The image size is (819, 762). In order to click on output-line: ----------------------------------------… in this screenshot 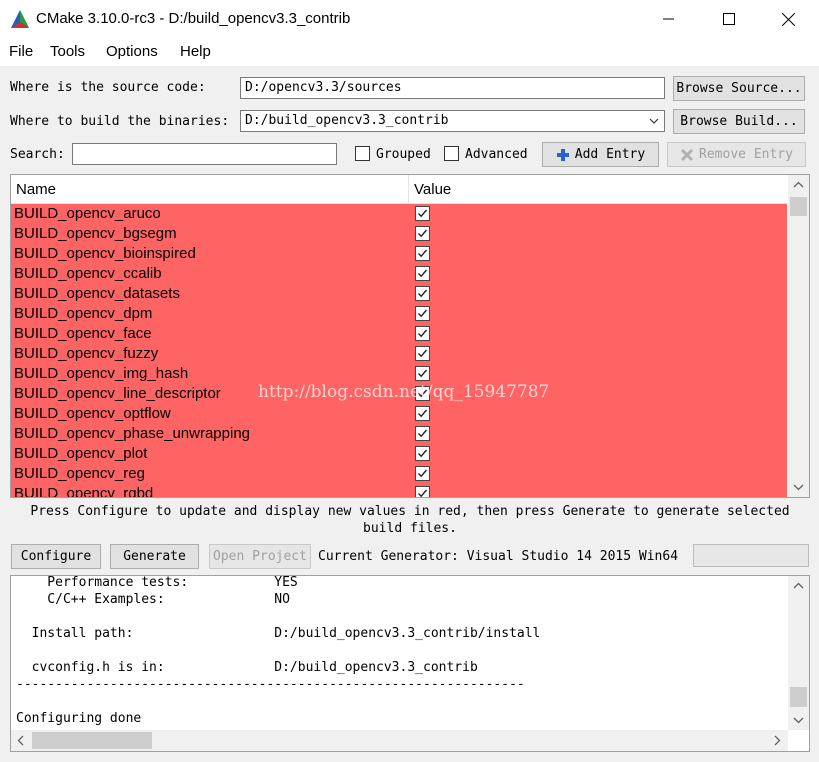, I will do `click(270, 684)`.